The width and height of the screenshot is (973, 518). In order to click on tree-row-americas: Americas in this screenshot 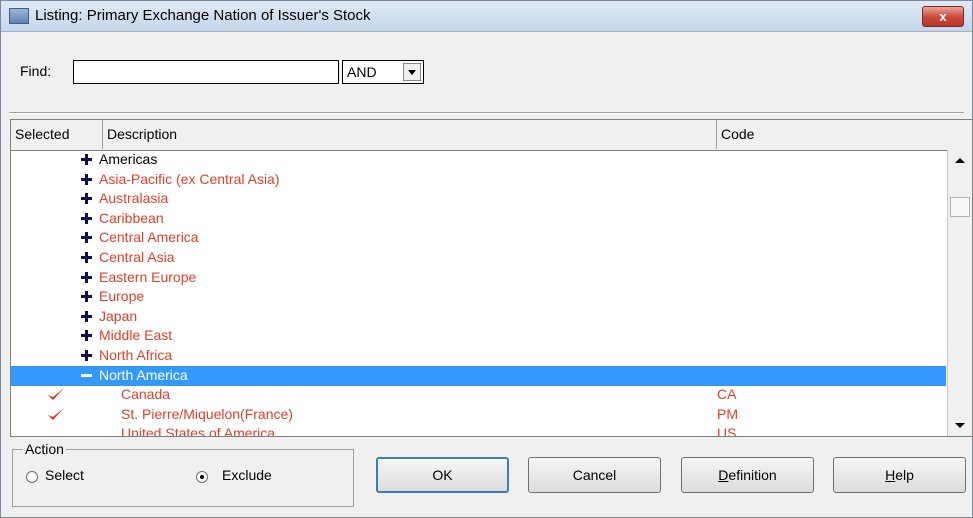, I will do `click(478, 160)`.